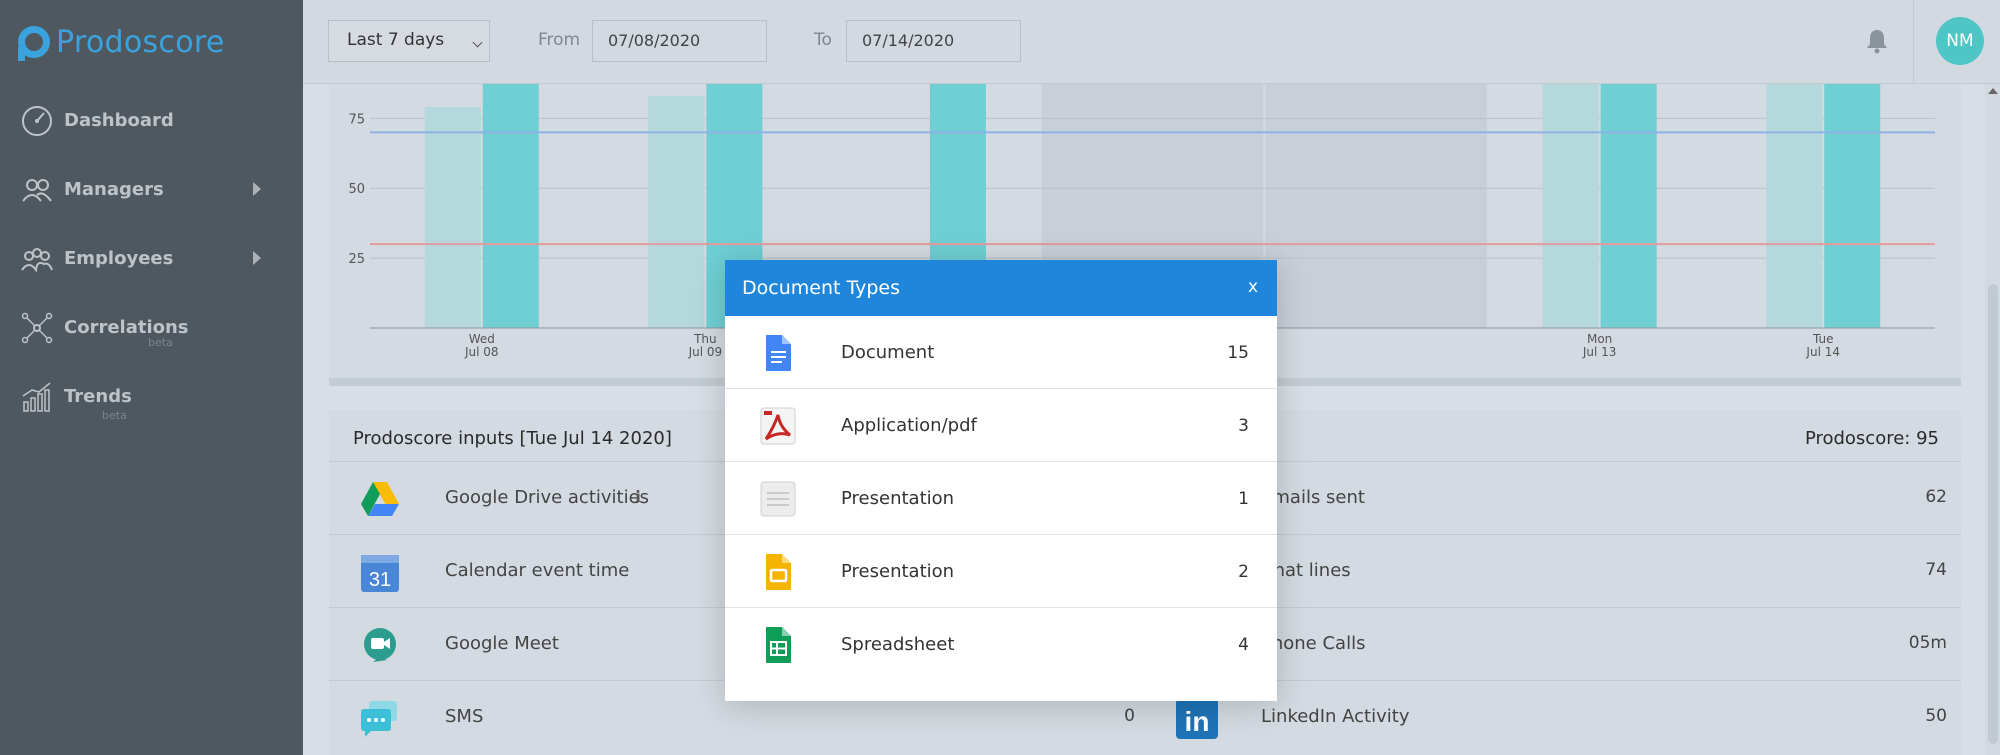  What do you see at coordinates (898, 644) in the screenshot?
I see `document-type-label: Spreadsheet` at bounding box center [898, 644].